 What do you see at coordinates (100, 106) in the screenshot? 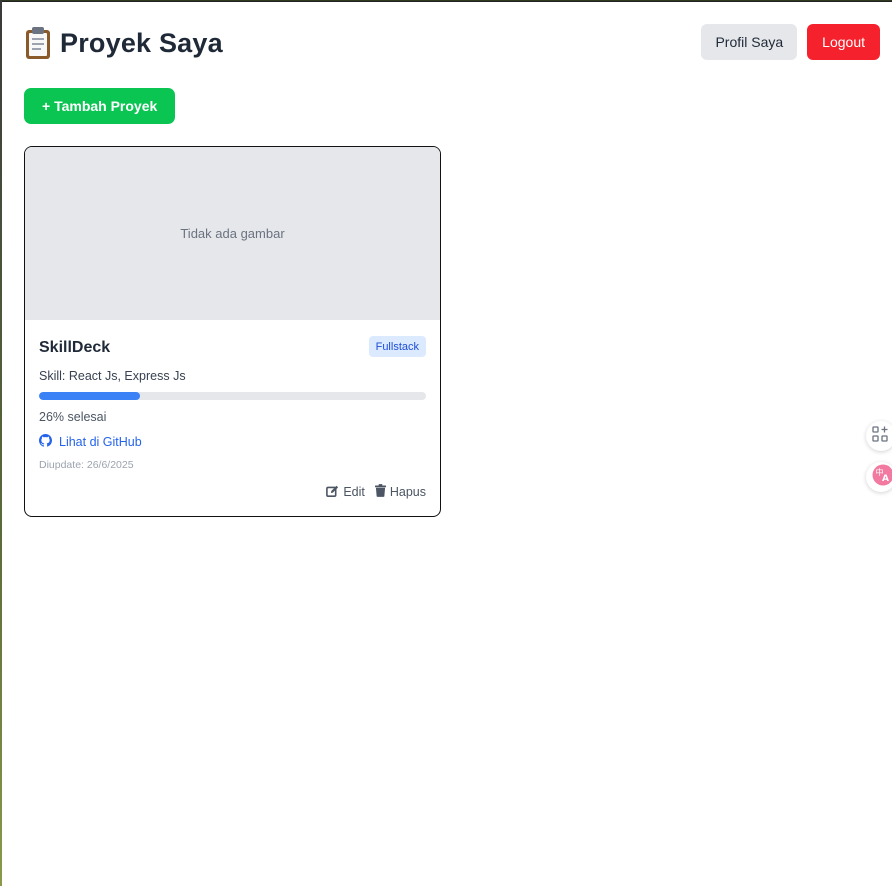
I see `add-project-button: + Tambah Proyek` at bounding box center [100, 106].